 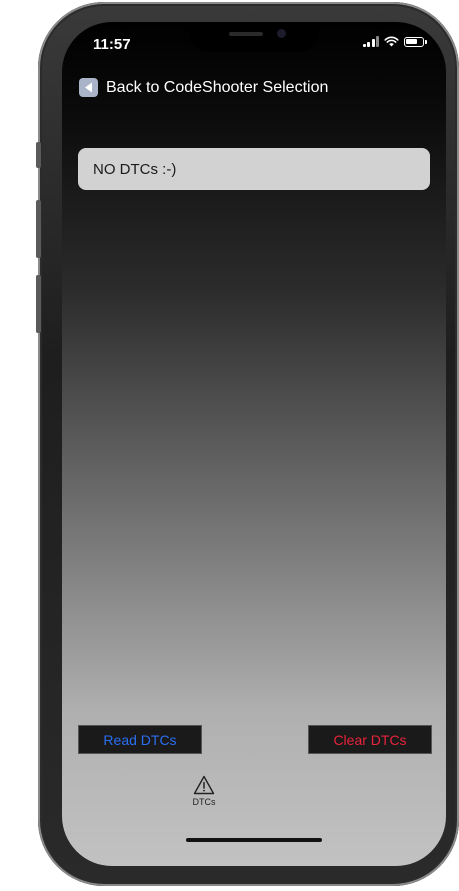 I want to click on tab-dtcs: DTCs, so click(x=204, y=791).